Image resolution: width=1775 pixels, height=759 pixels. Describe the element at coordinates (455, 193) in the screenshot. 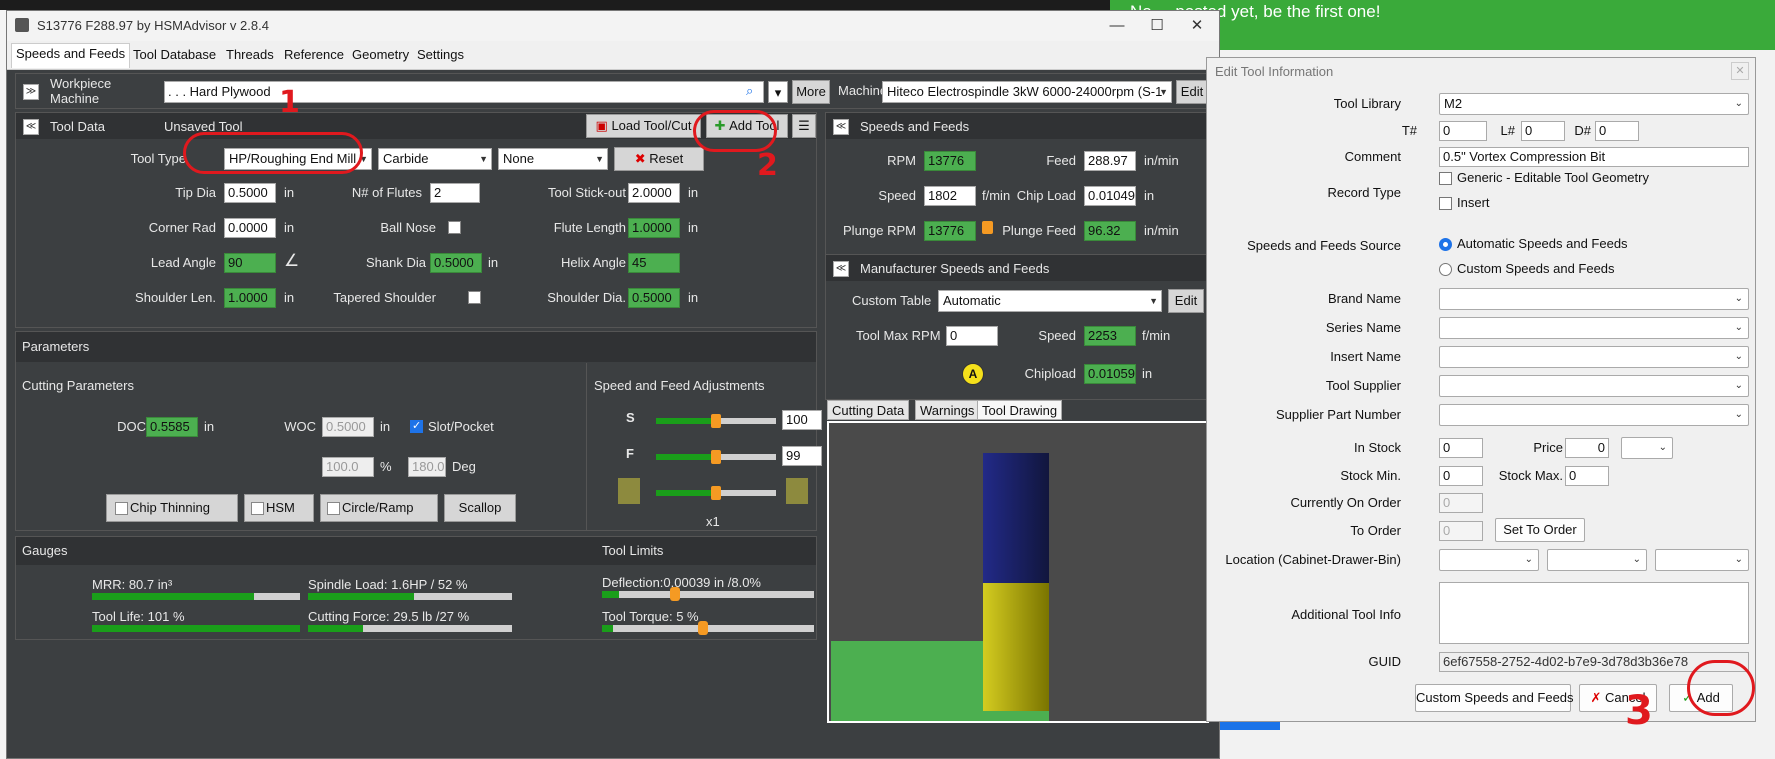

I see `flutes-stepper: 2` at that location.